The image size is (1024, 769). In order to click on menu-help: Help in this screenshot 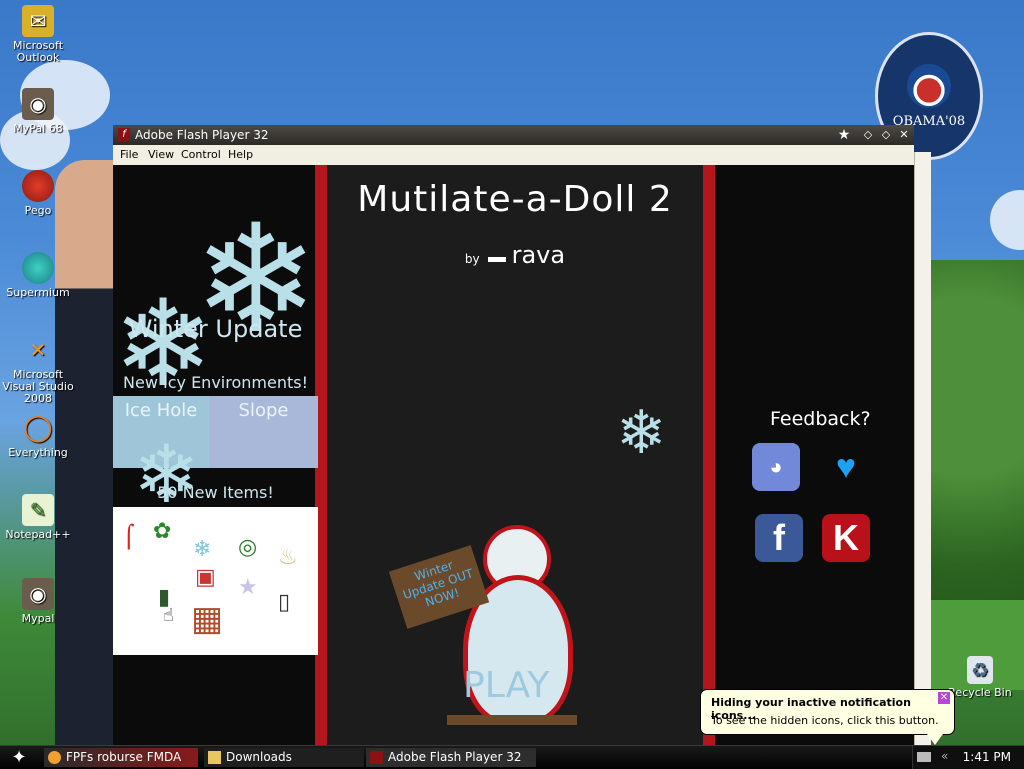, I will do `click(240, 154)`.